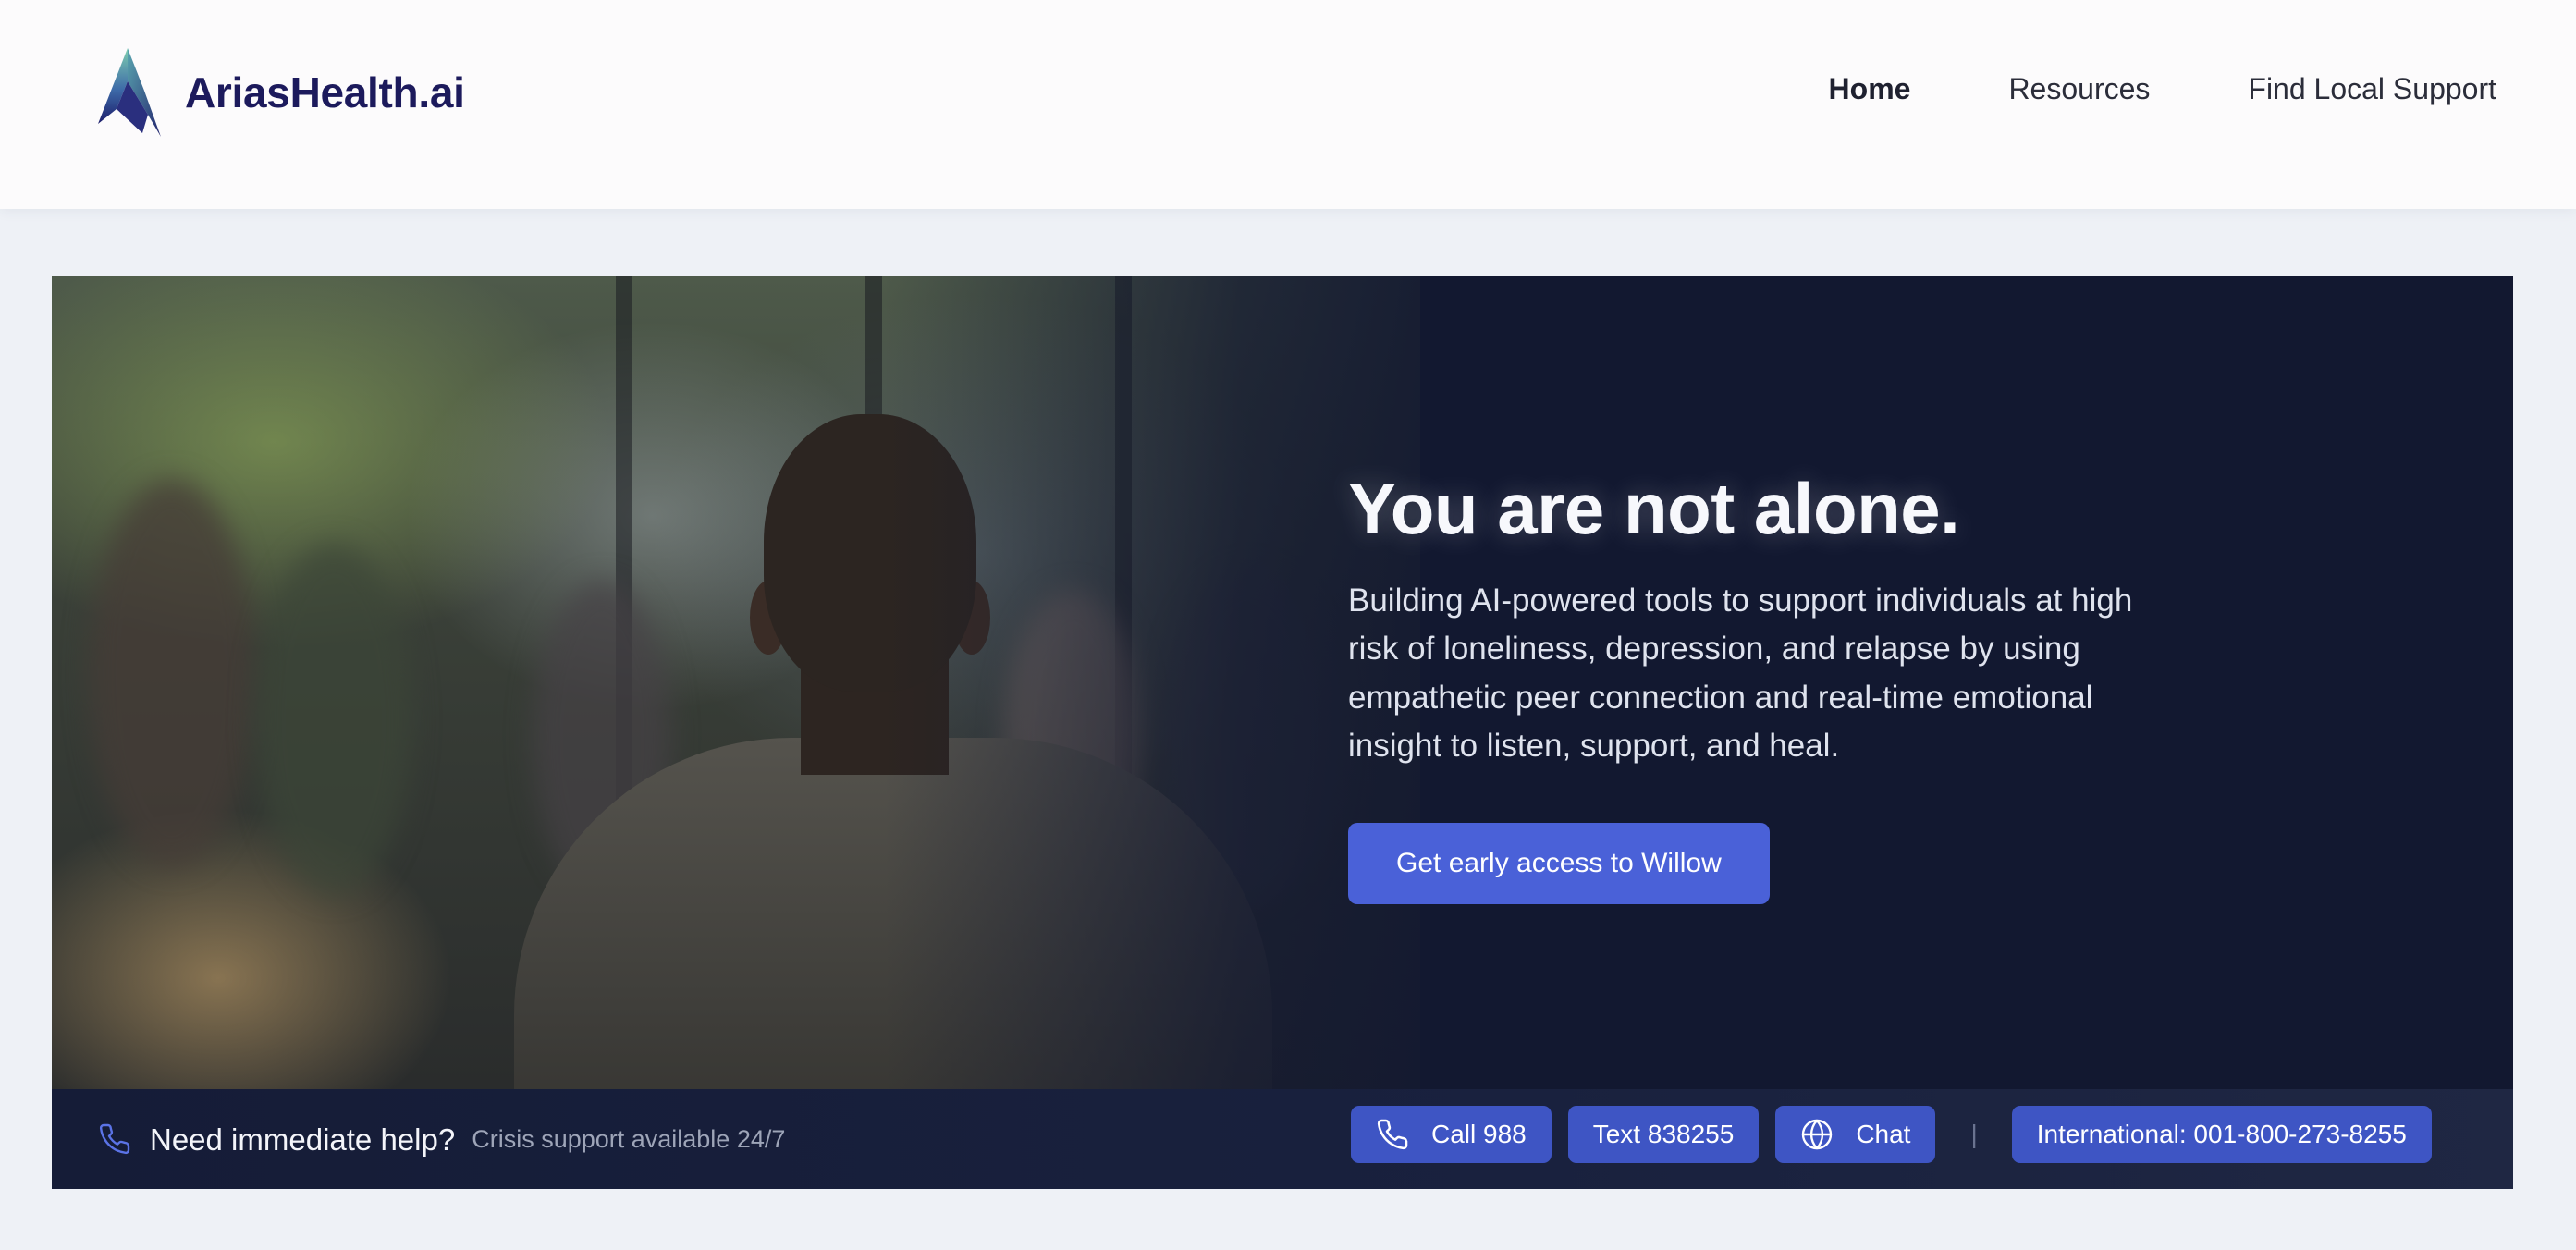  What do you see at coordinates (1870, 89) in the screenshot?
I see `nav-home: Home` at bounding box center [1870, 89].